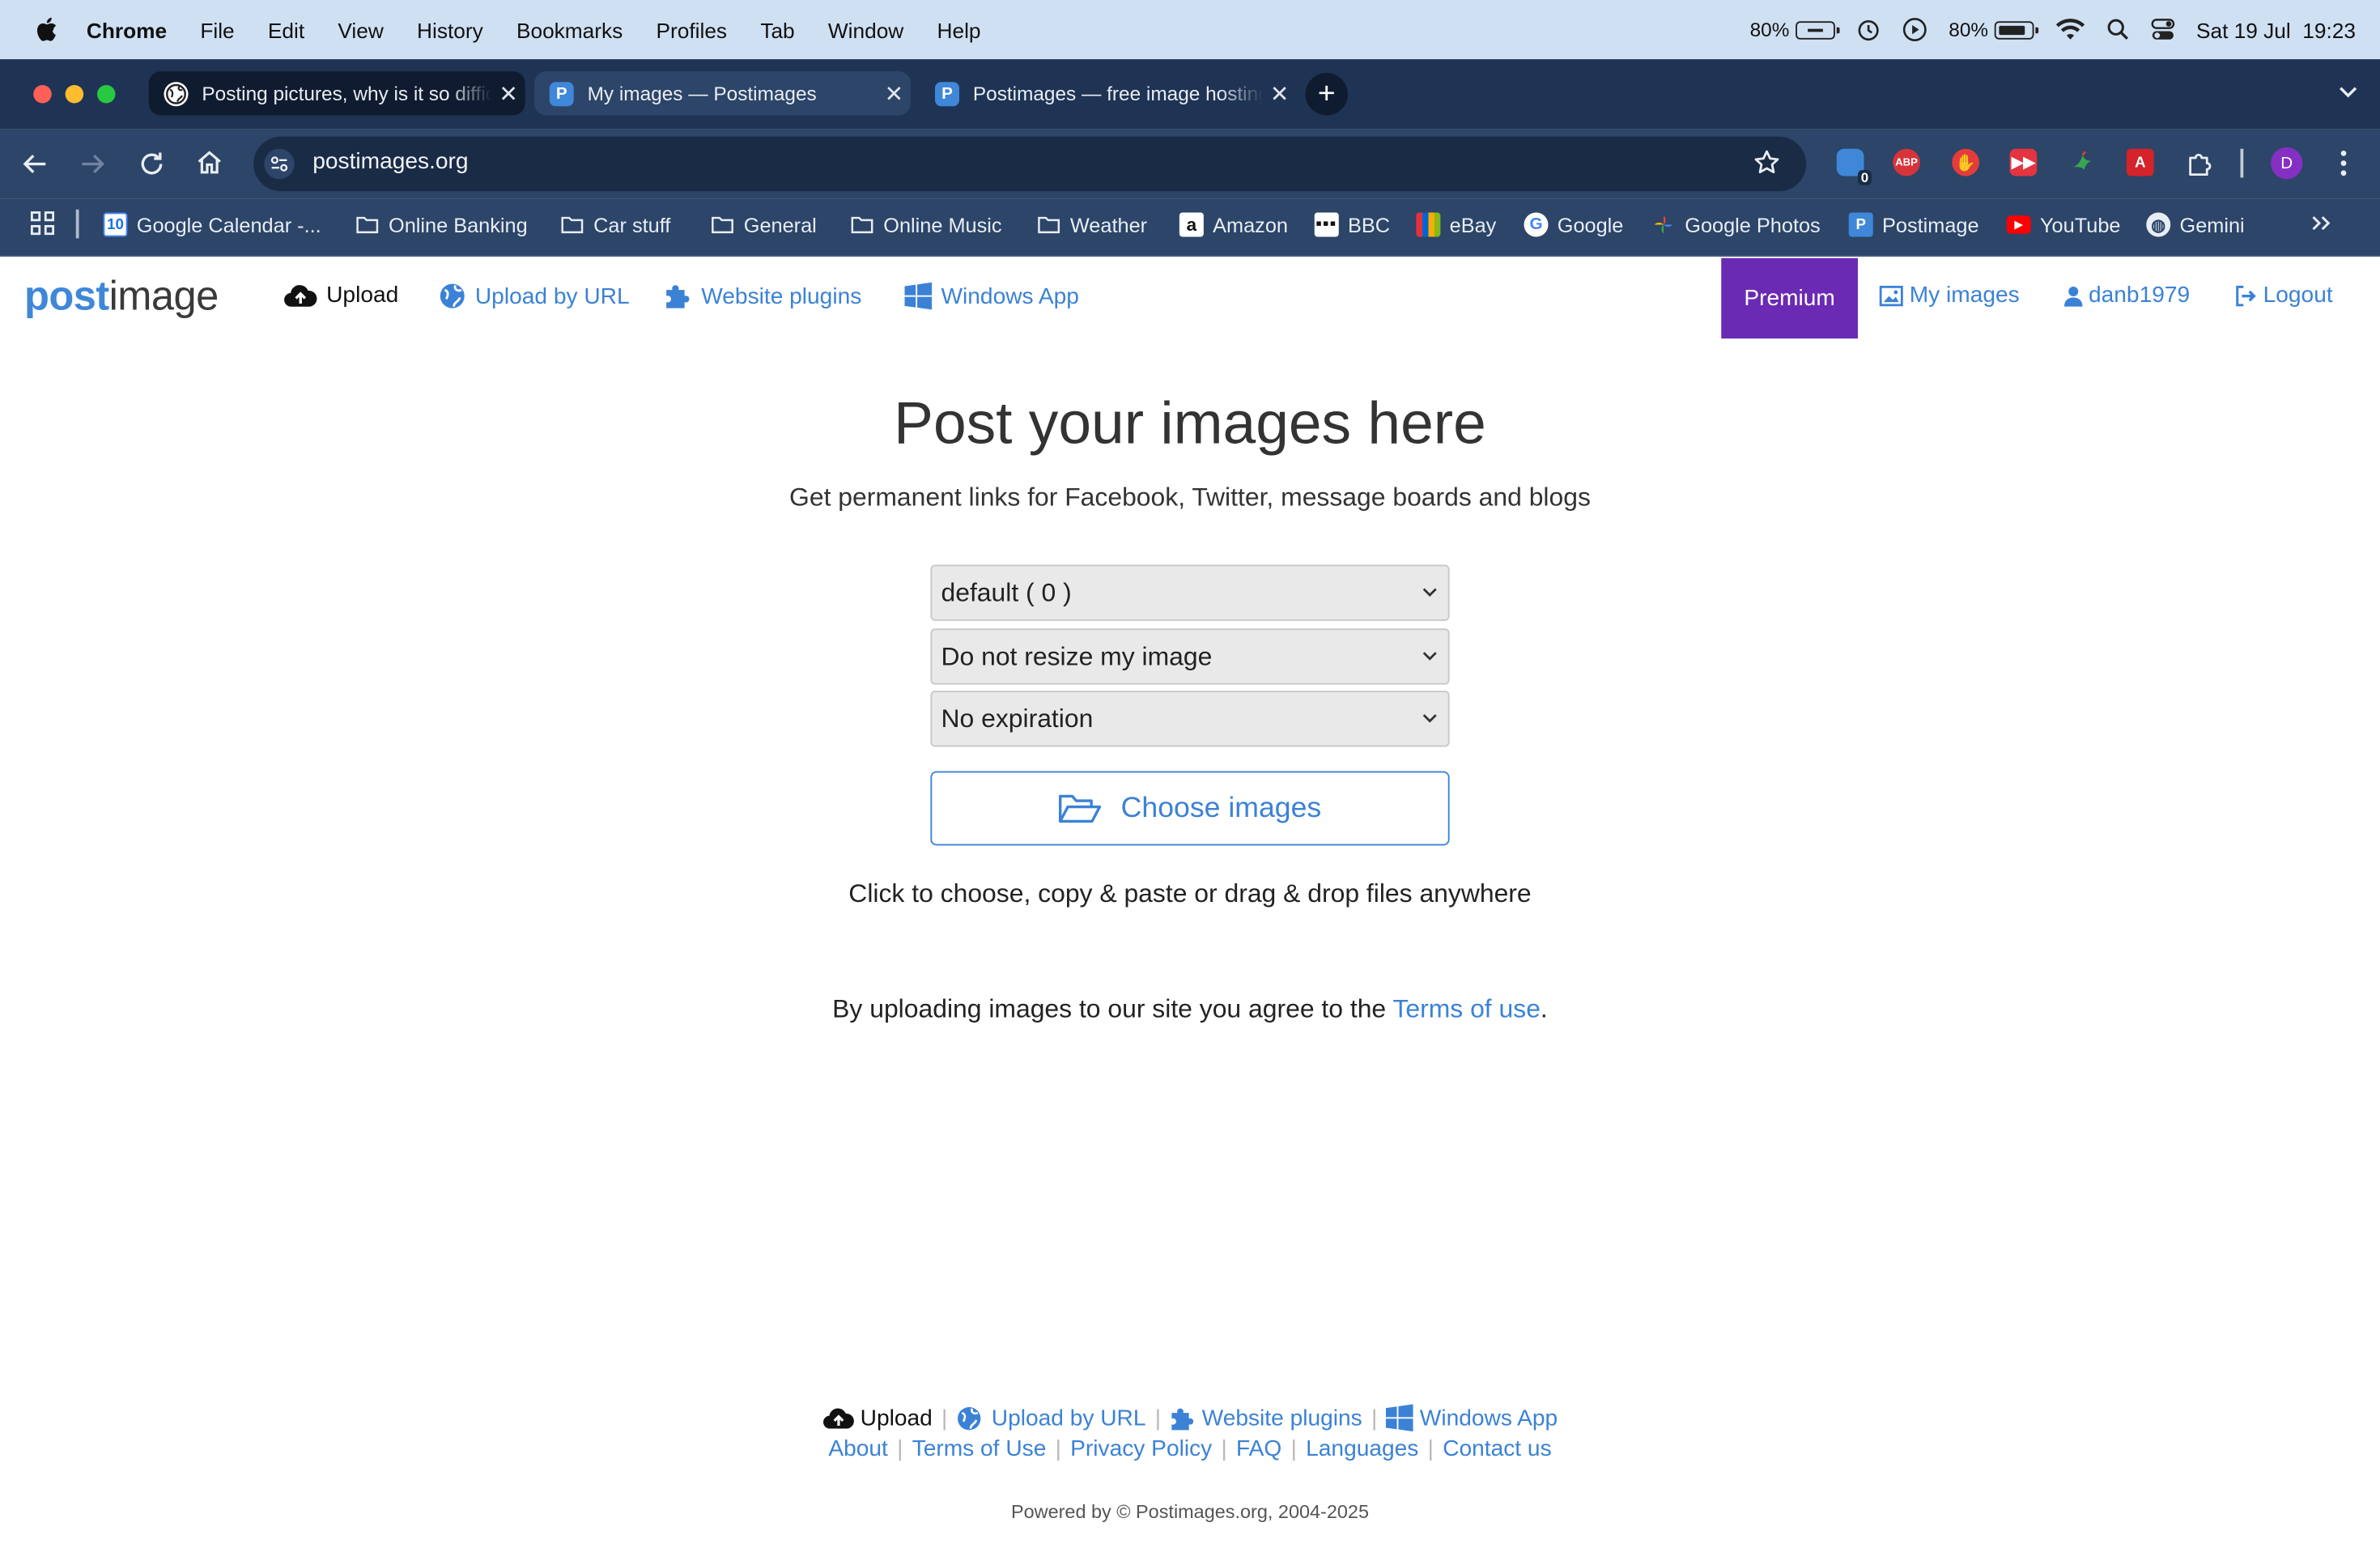 The width and height of the screenshot is (2380, 1548). Describe the element at coordinates (1327, 224) in the screenshot. I see `bbc-icon: ■■■` at that location.